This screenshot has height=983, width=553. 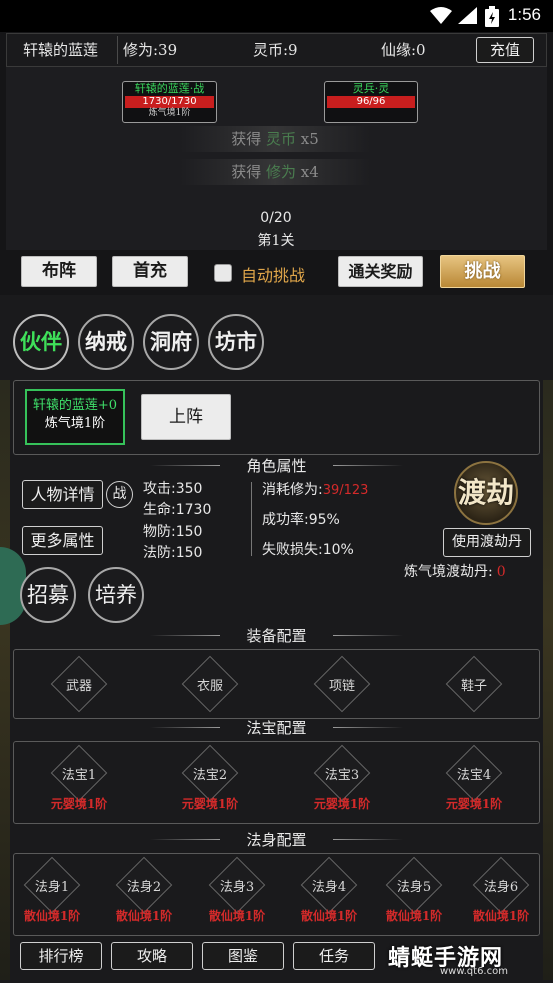 What do you see at coordinates (276, 636) in the screenshot?
I see `equipment-title: 装备配置` at bounding box center [276, 636].